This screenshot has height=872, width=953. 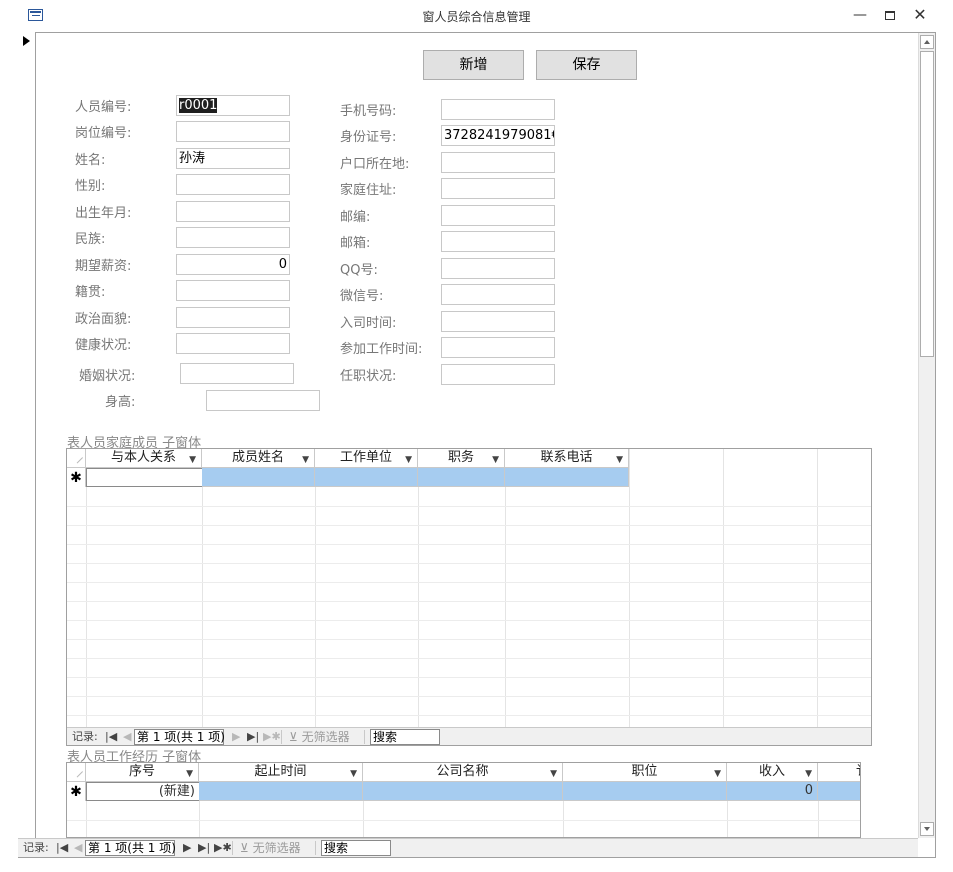 I want to click on scroll-down-icon, so click(x=927, y=829).